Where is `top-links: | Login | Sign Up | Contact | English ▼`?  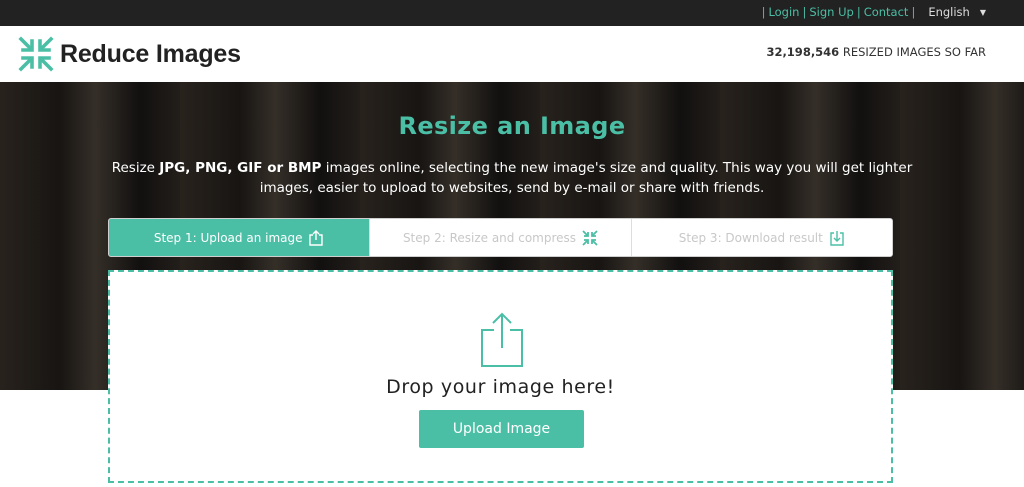 top-links: | Login | Sign Up | Contact | English ▼ is located at coordinates (873, 12).